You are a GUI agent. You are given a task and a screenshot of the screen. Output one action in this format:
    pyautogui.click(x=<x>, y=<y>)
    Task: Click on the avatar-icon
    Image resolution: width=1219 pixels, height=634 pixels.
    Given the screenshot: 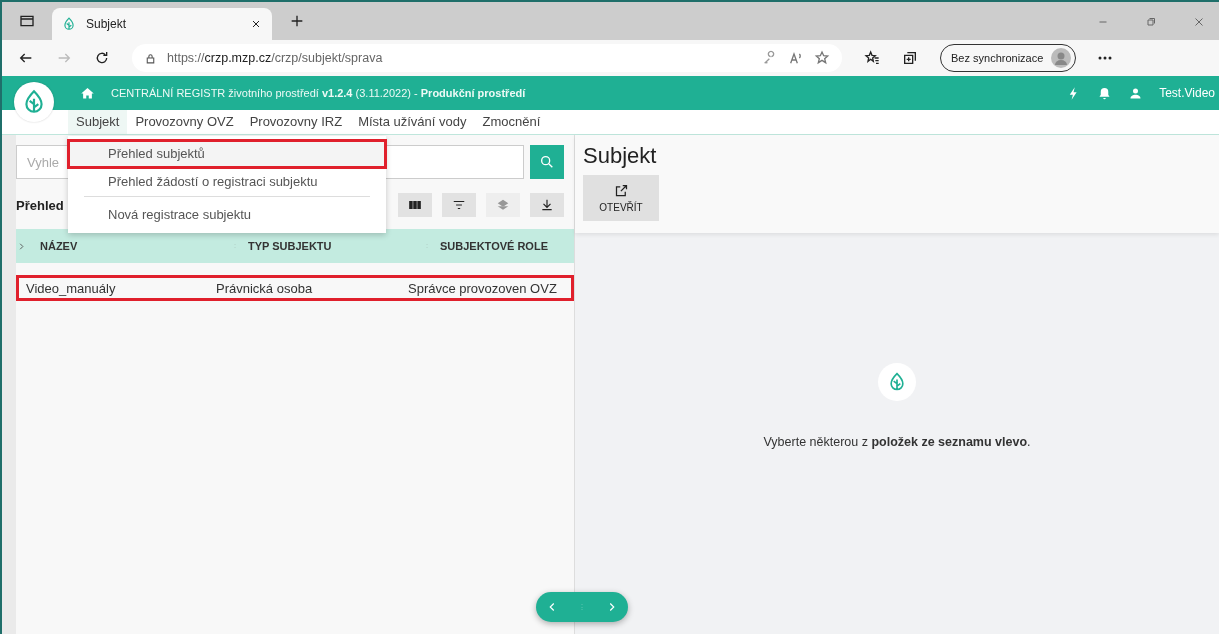 What is the action you would take?
    pyautogui.click(x=1061, y=58)
    